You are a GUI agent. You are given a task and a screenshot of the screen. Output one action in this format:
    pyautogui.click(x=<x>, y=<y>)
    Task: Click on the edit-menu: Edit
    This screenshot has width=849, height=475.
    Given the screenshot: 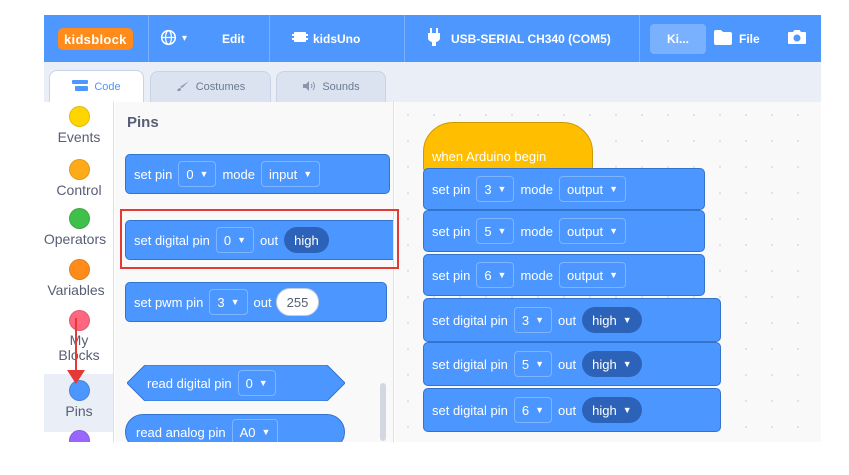 What is the action you would take?
    pyautogui.click(x=233, y=38)
    